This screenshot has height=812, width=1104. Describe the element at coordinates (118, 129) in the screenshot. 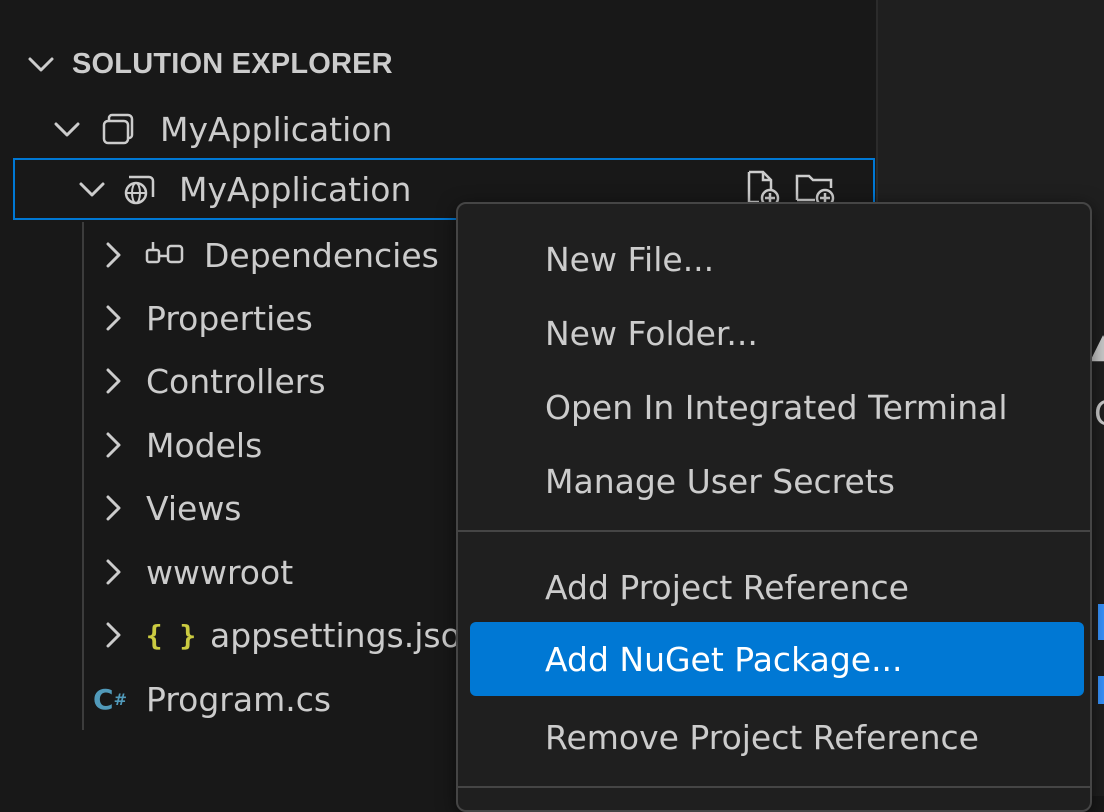

I see `solution-icon` at that location.